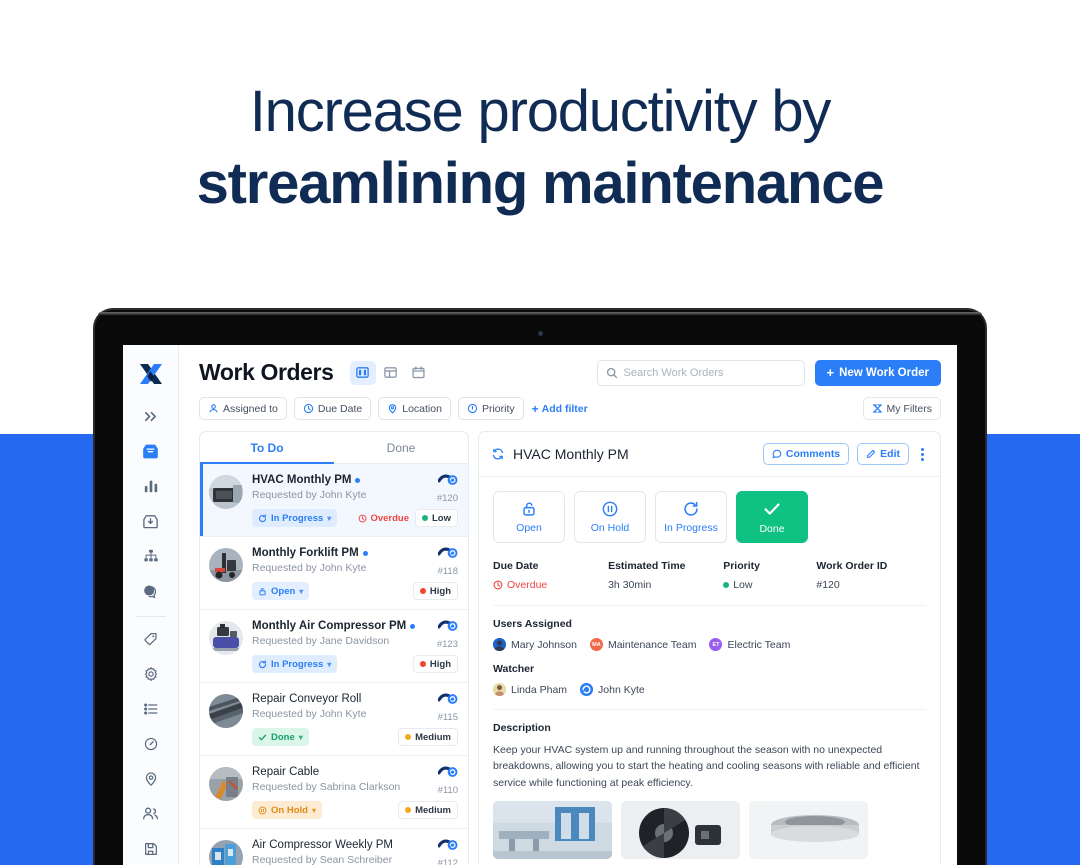 Image resolution: width=1080 pixels, height=865 pixels. What do you see at coordinates (362, 372) in the screenshot?
I see `columns-view-icon` at bounding box center [362, 372].